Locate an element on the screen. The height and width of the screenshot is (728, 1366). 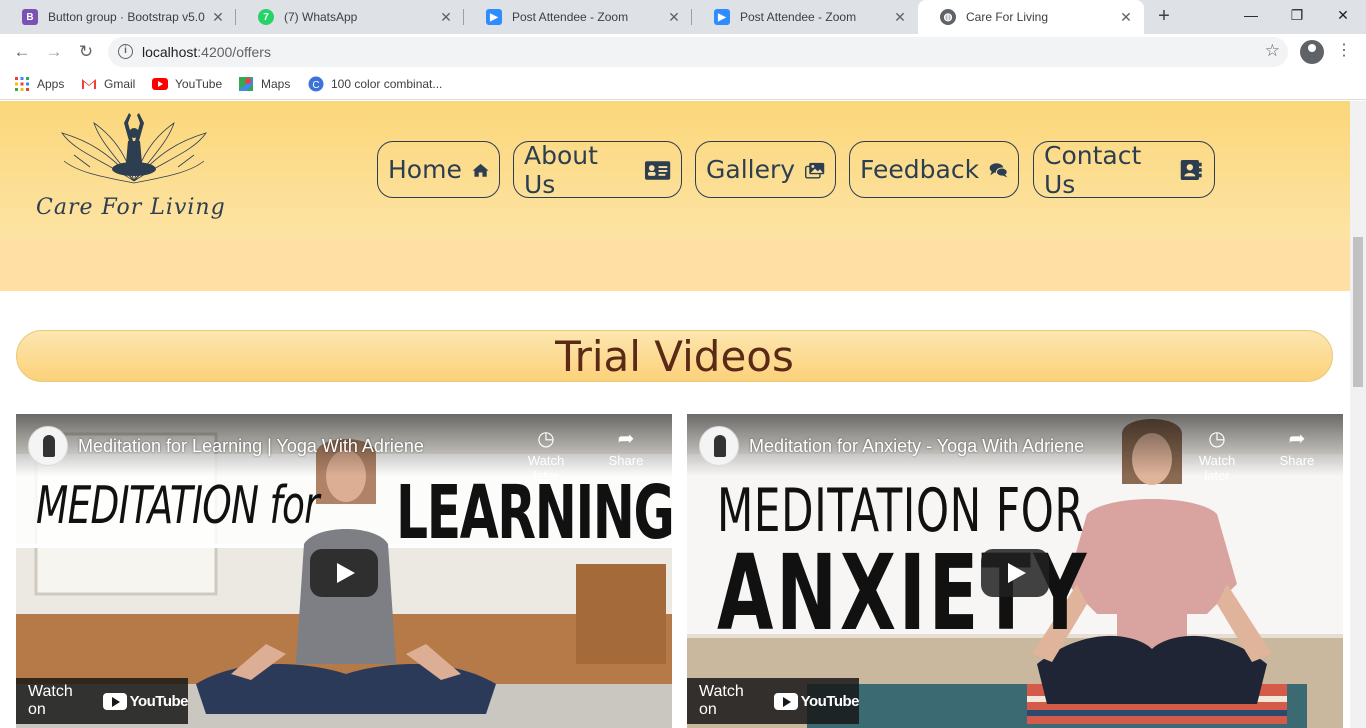
back-icon: ← is located at coordinates (22, 52).